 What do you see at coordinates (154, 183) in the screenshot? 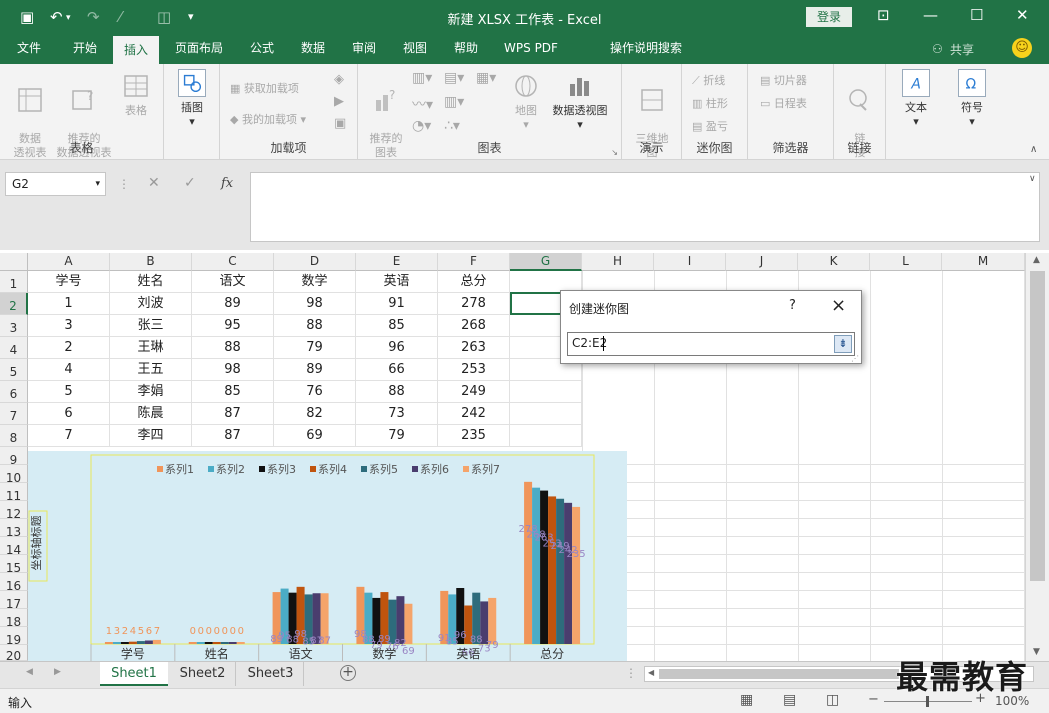
I see `cancel-icon: ✕` at bounding box center [154, 183].